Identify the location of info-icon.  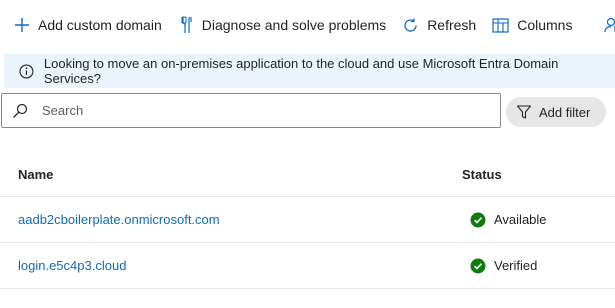
(26, 71).